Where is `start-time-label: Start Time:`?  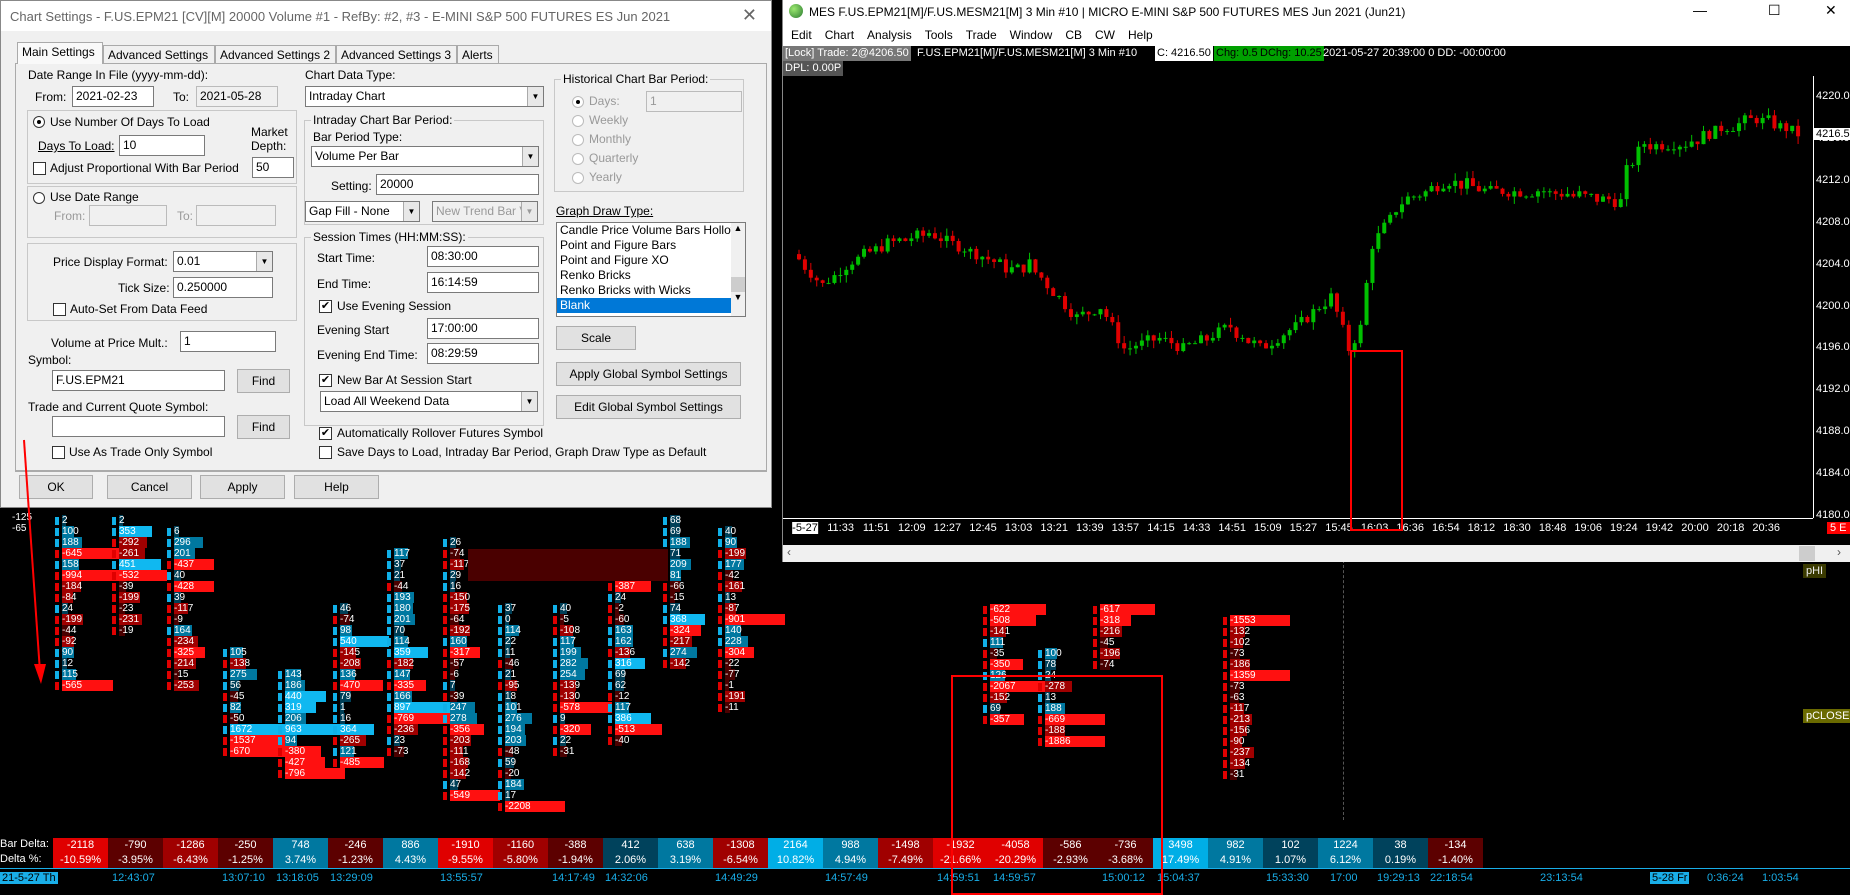
start-time-label: Start Time: is located at coordinates (346, 258).